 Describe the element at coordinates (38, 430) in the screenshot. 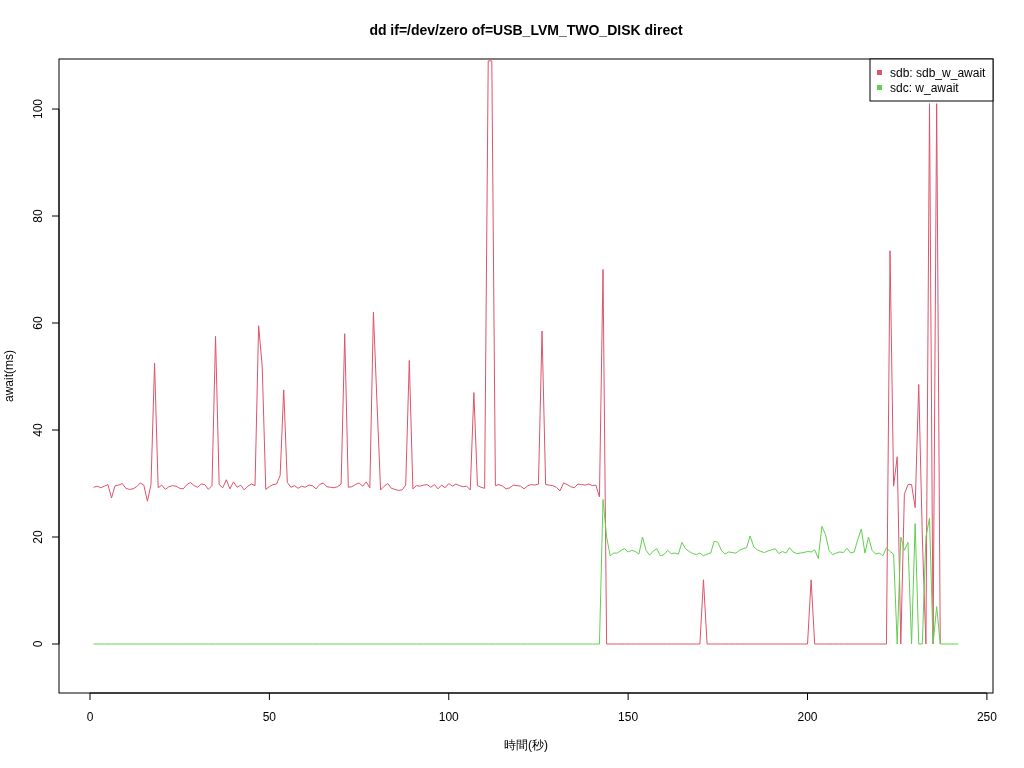

I see `tick-label: 40` at that location.